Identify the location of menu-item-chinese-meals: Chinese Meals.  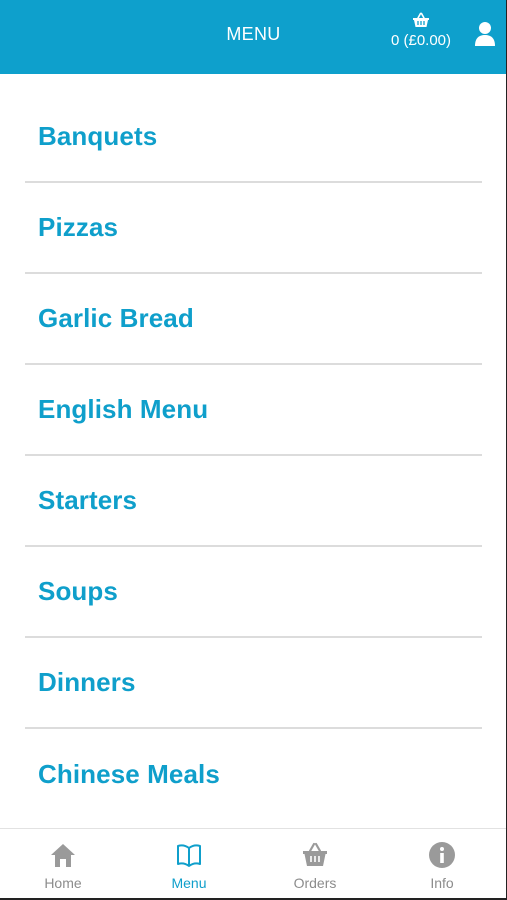
(253, 774).